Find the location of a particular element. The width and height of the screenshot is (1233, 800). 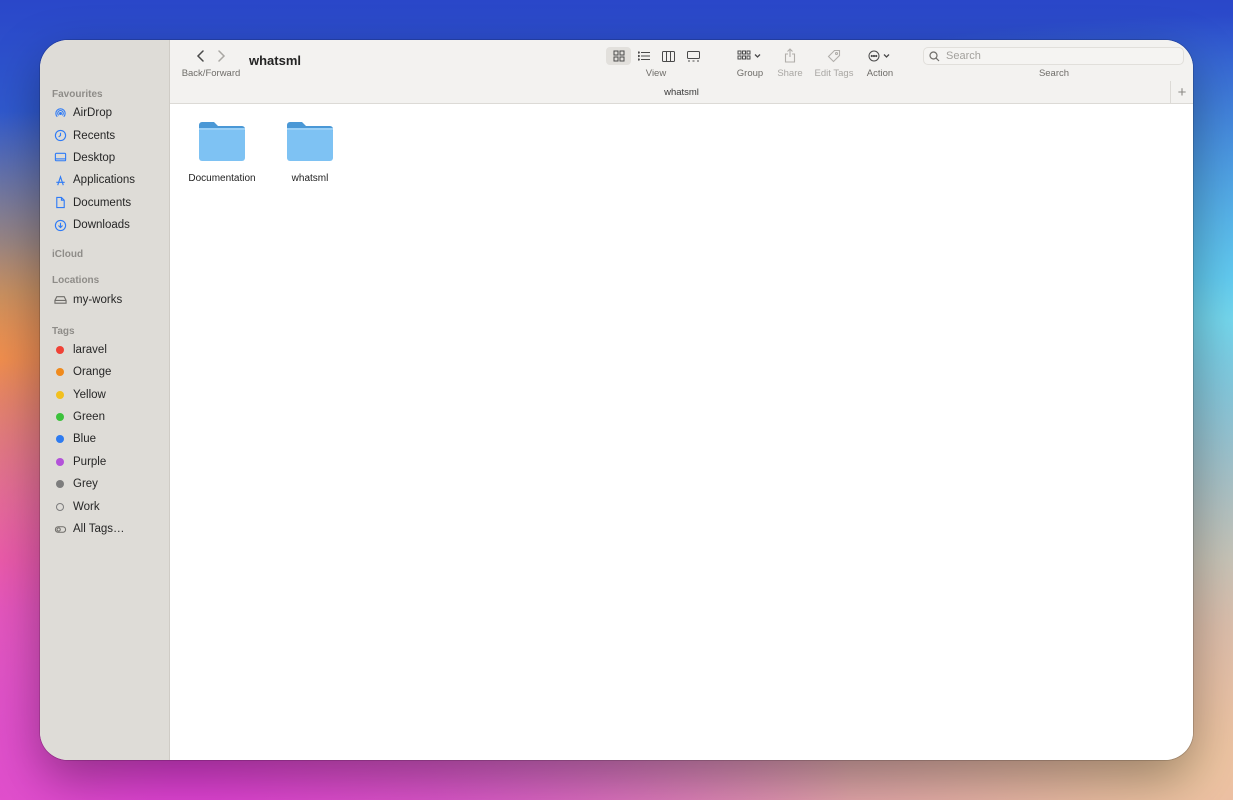

new-tab-button: + is located at coordinates (1181, 92).